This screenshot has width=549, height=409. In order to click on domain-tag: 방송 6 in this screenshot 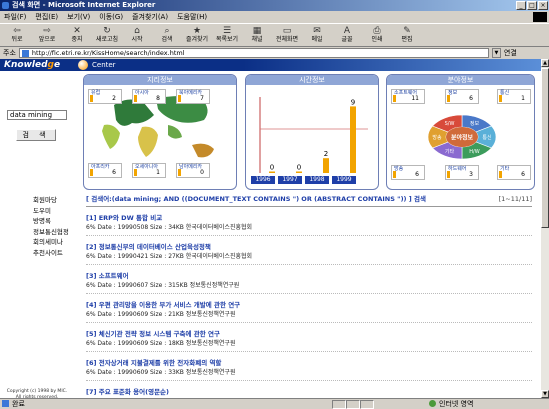, I will do `click(408, 172)`.